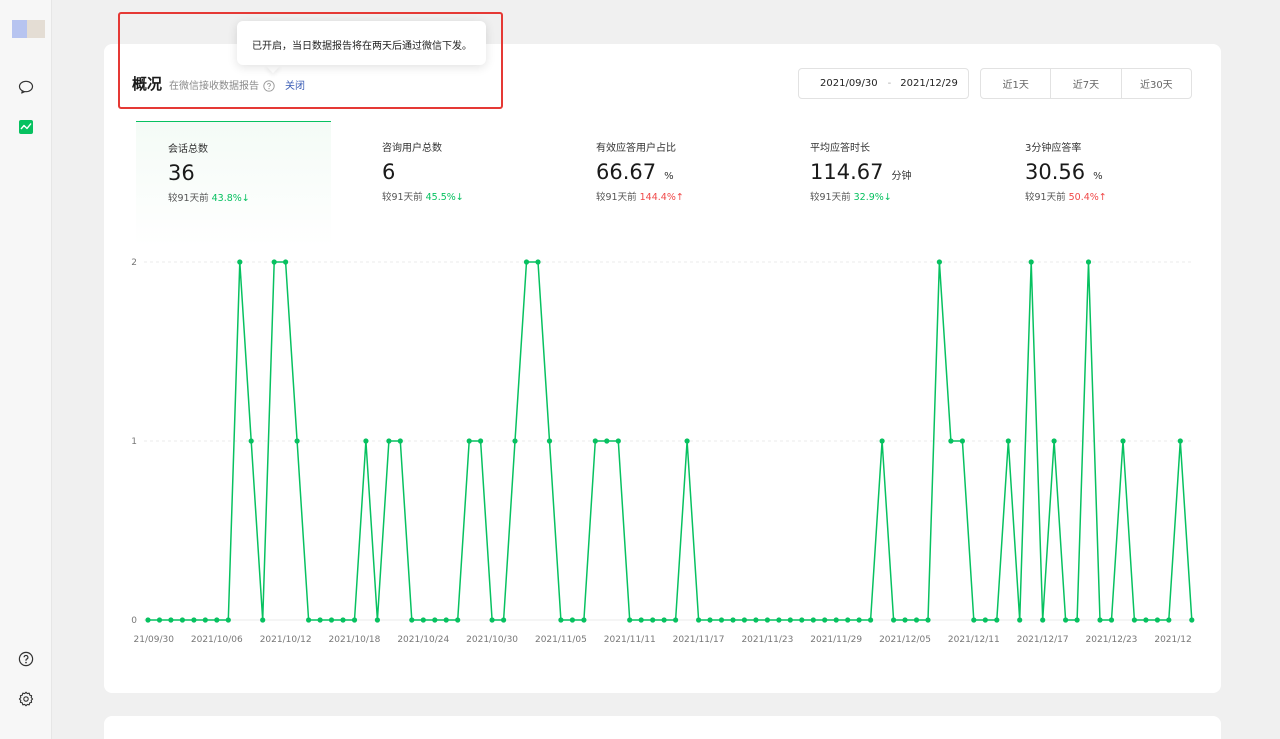  I want to click on secondary-card, so click(662, 727).